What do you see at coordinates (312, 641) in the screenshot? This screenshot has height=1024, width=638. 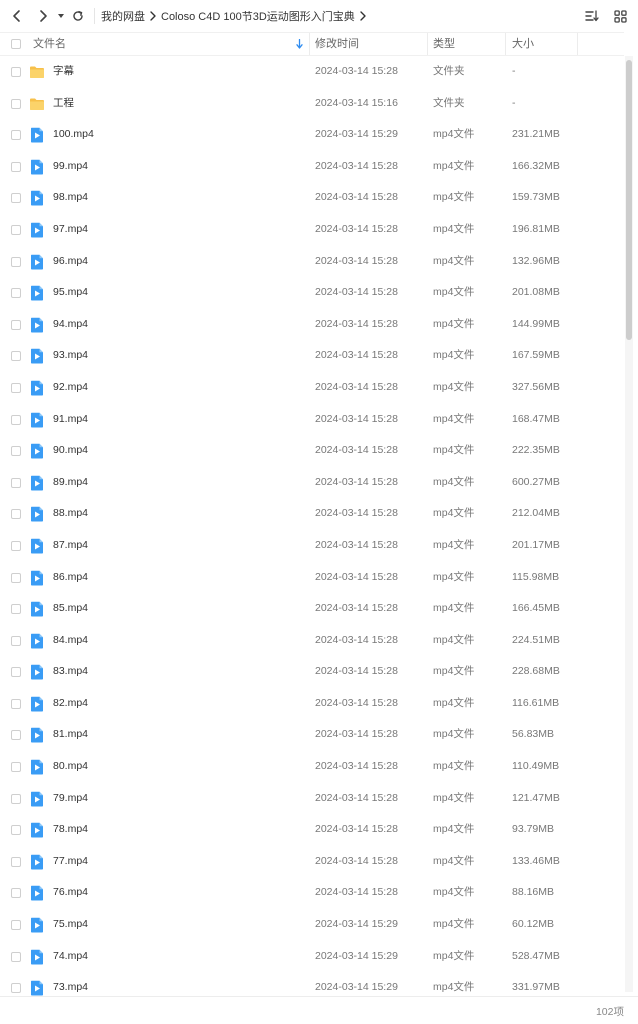 I see `file-row: 84.mp4 2024-03-14 15:28 mp4文件 224.51MB` at bounding box center [312, 641].